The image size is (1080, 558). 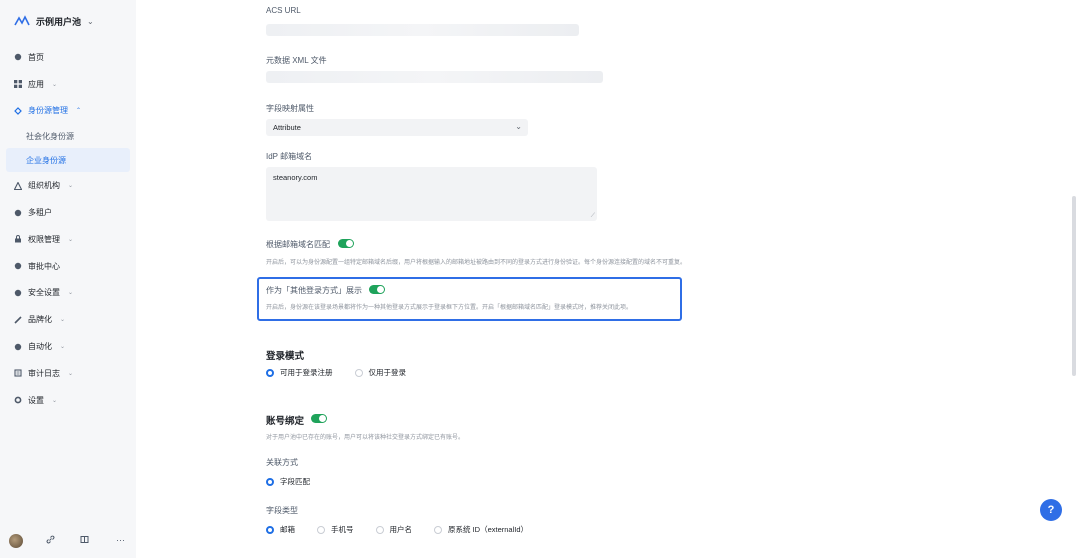 What do you see at coordinates (18, 239) in the screenshot?
I see `permission-icon` at bounding box center [18, 239].